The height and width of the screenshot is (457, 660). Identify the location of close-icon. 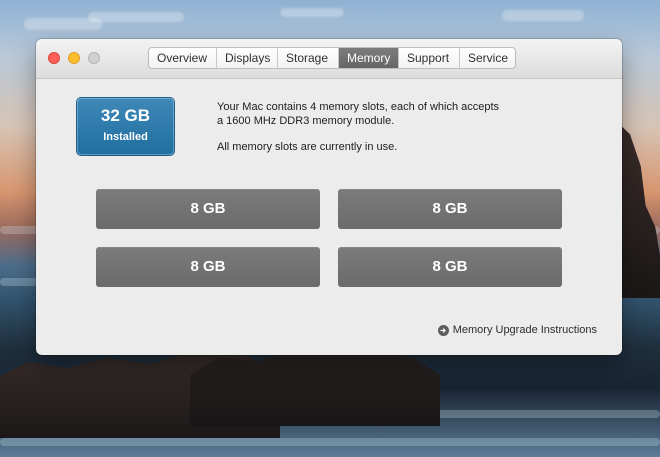
(54, 58).